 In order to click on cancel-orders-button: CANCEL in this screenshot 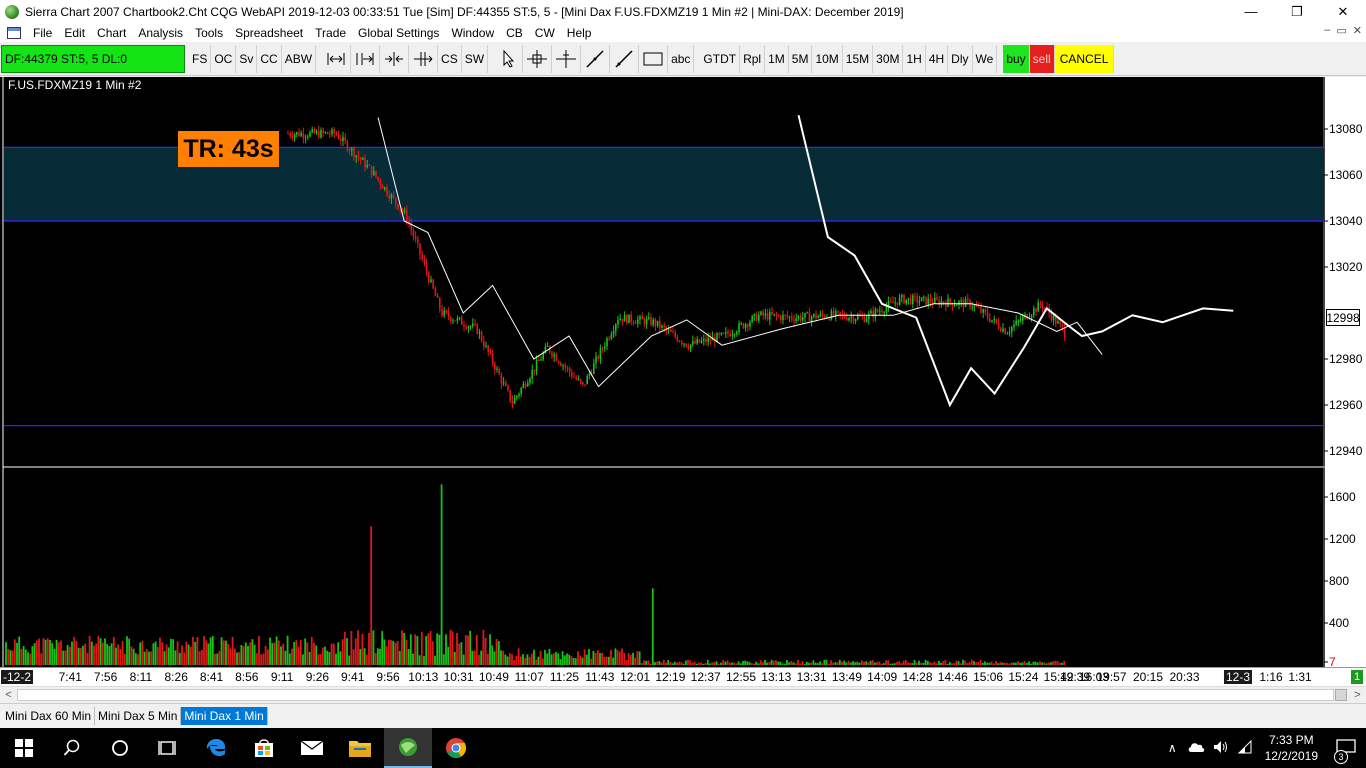, I will do `click(1084, 58)`.